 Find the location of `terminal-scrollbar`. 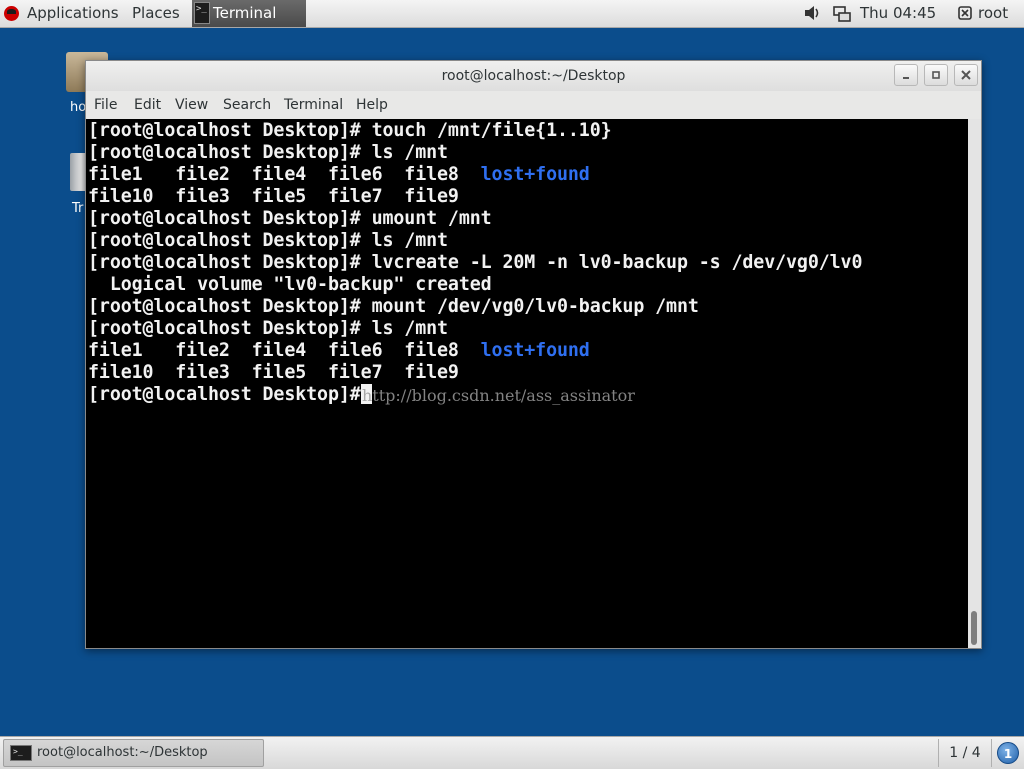

terminal-scrollbar is located at coordinates (974, 383).